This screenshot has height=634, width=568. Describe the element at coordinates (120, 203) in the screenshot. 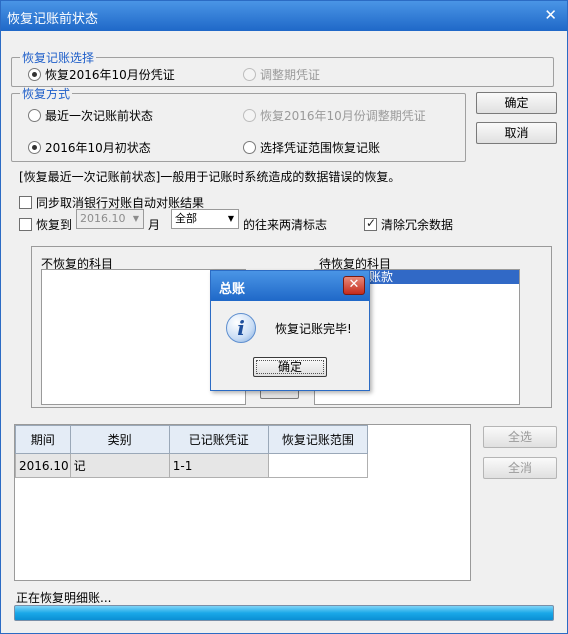

I see `sync-bank-label: 同步取消银行对账自动对账结果` at that location.